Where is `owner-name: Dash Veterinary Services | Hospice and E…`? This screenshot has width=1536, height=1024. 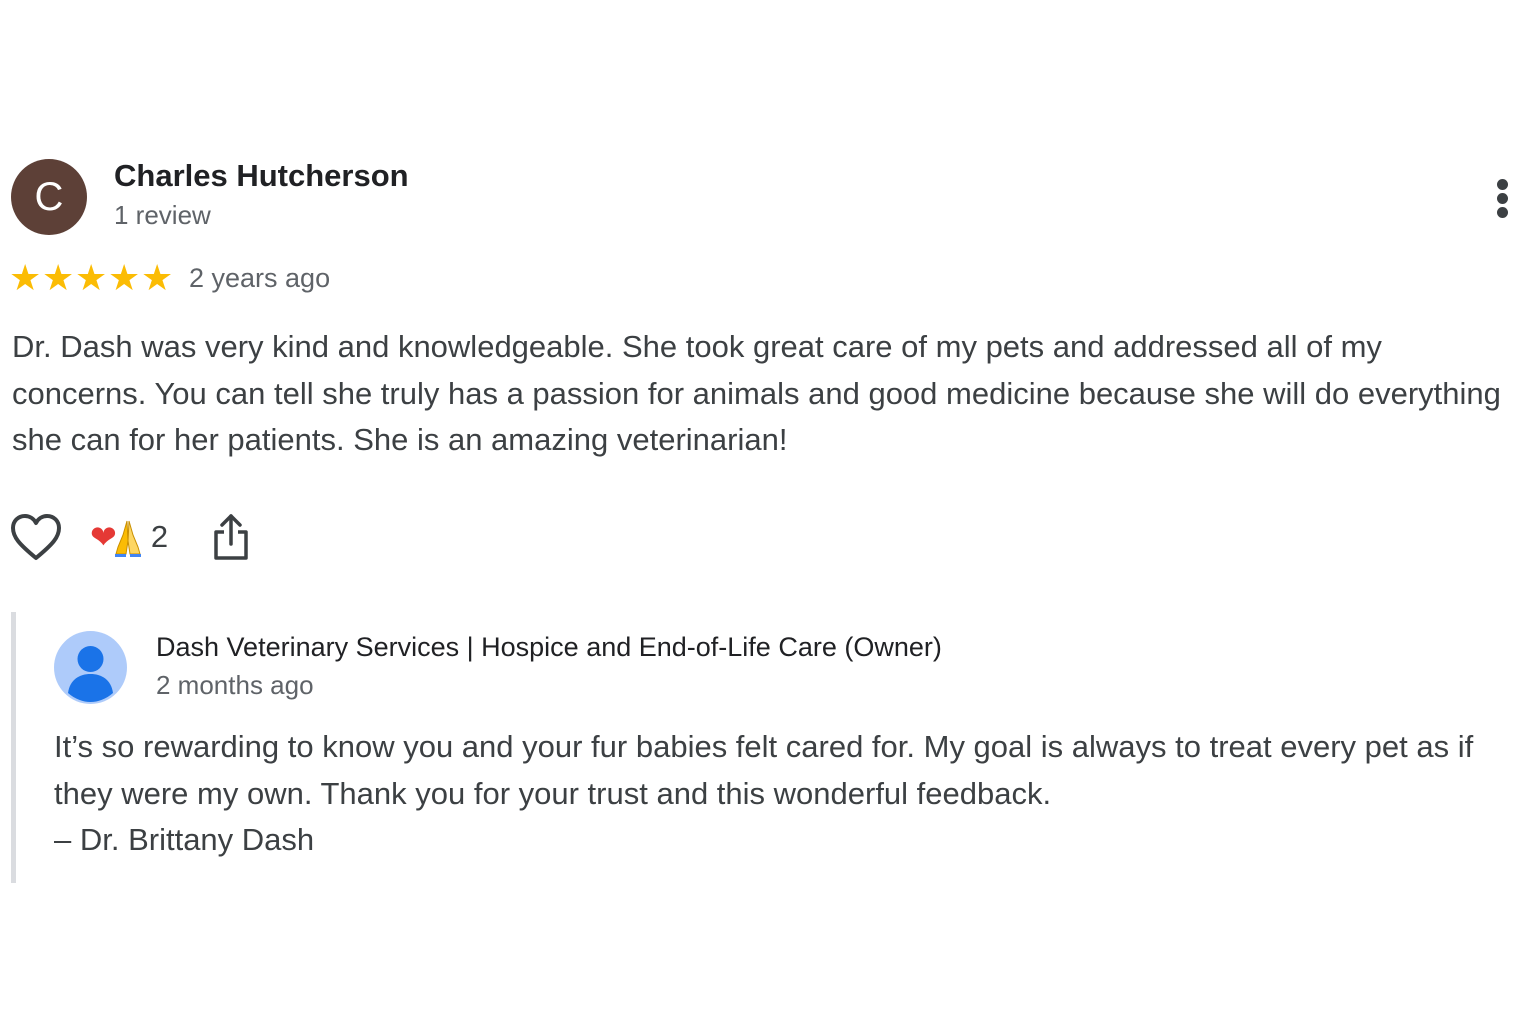
owner-name: Dash Veterinary Services | Hospice and E… is located at coordinates (549, 647).